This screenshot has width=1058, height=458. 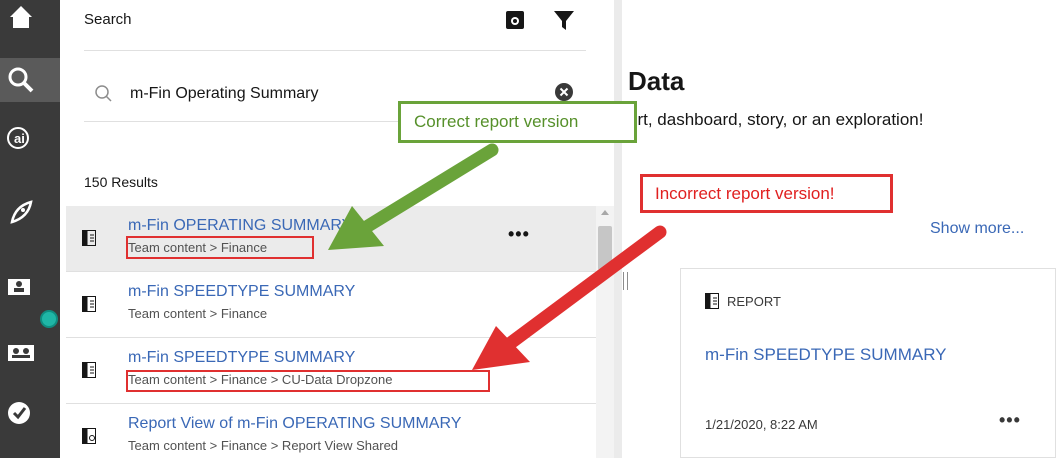 I want to click on filter-box-icon, so click(x=515, y=20).